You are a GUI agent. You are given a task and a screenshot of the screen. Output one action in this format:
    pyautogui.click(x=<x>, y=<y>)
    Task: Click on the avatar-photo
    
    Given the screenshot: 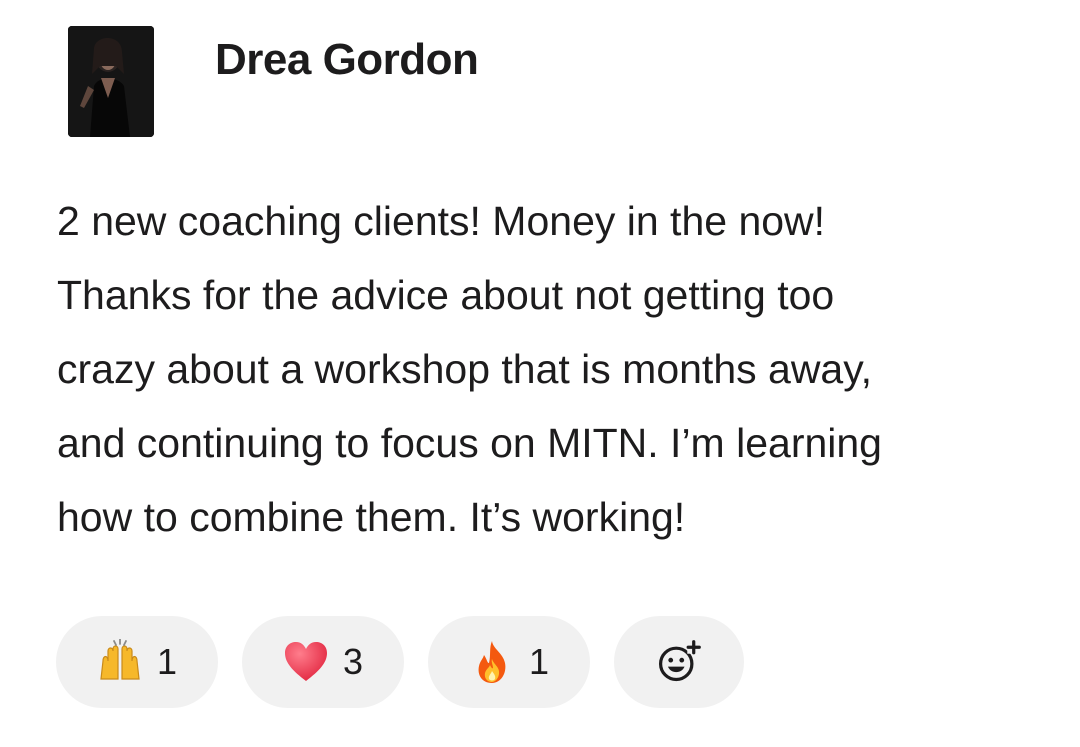 What is the action you would take?
    pyautogui.click(x=111, y=81)
    